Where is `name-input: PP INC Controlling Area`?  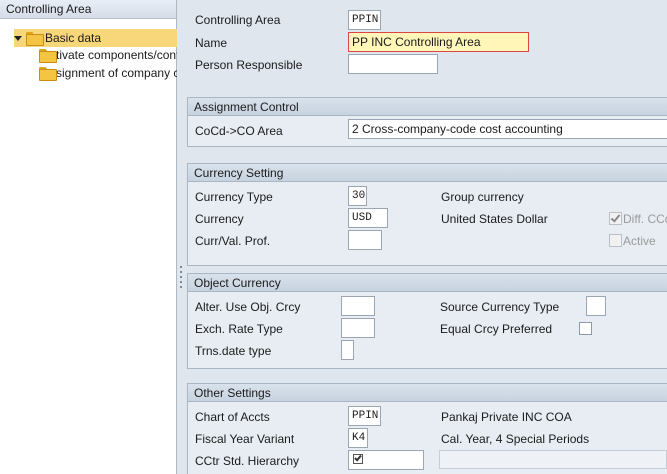
name-input: PP INC Controlling Area is located at coordinates (438, 42).